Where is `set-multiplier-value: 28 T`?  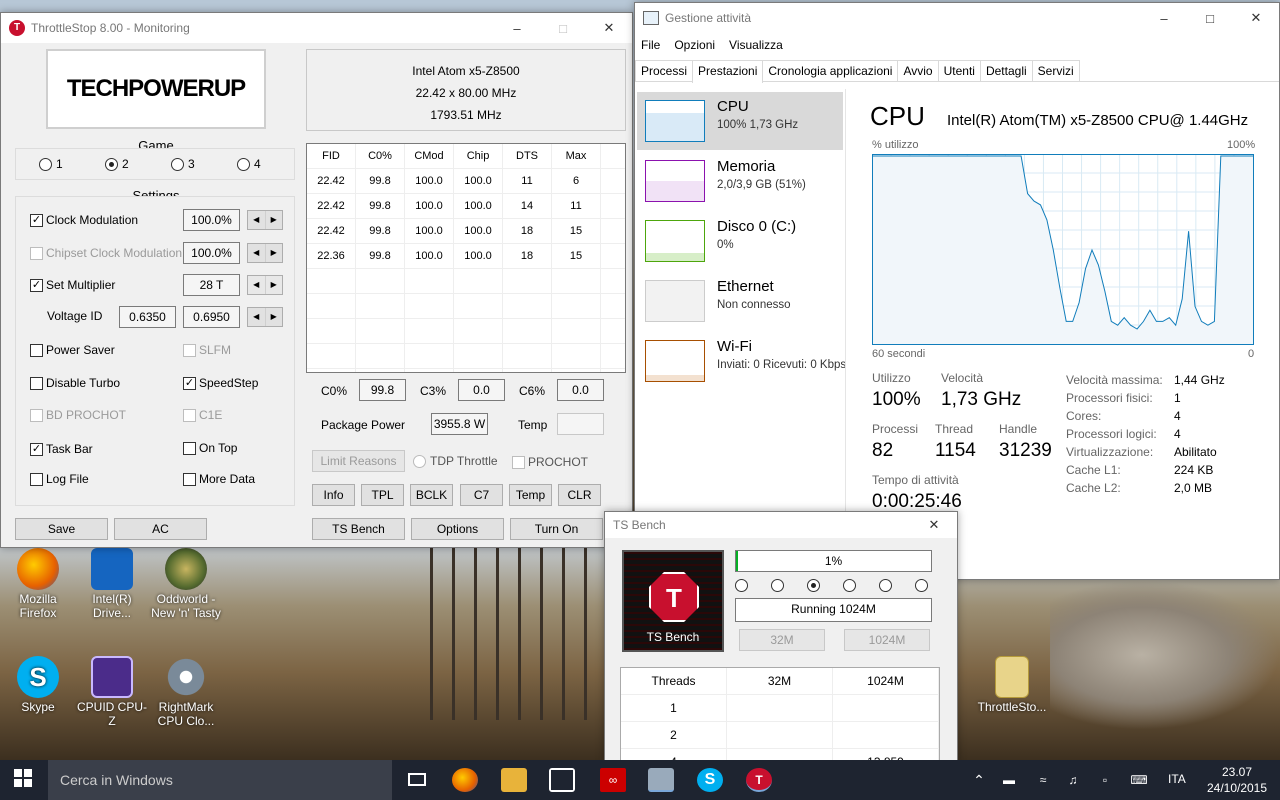 set-multiplier-value: 28 T is located at coordinates (211, 285).